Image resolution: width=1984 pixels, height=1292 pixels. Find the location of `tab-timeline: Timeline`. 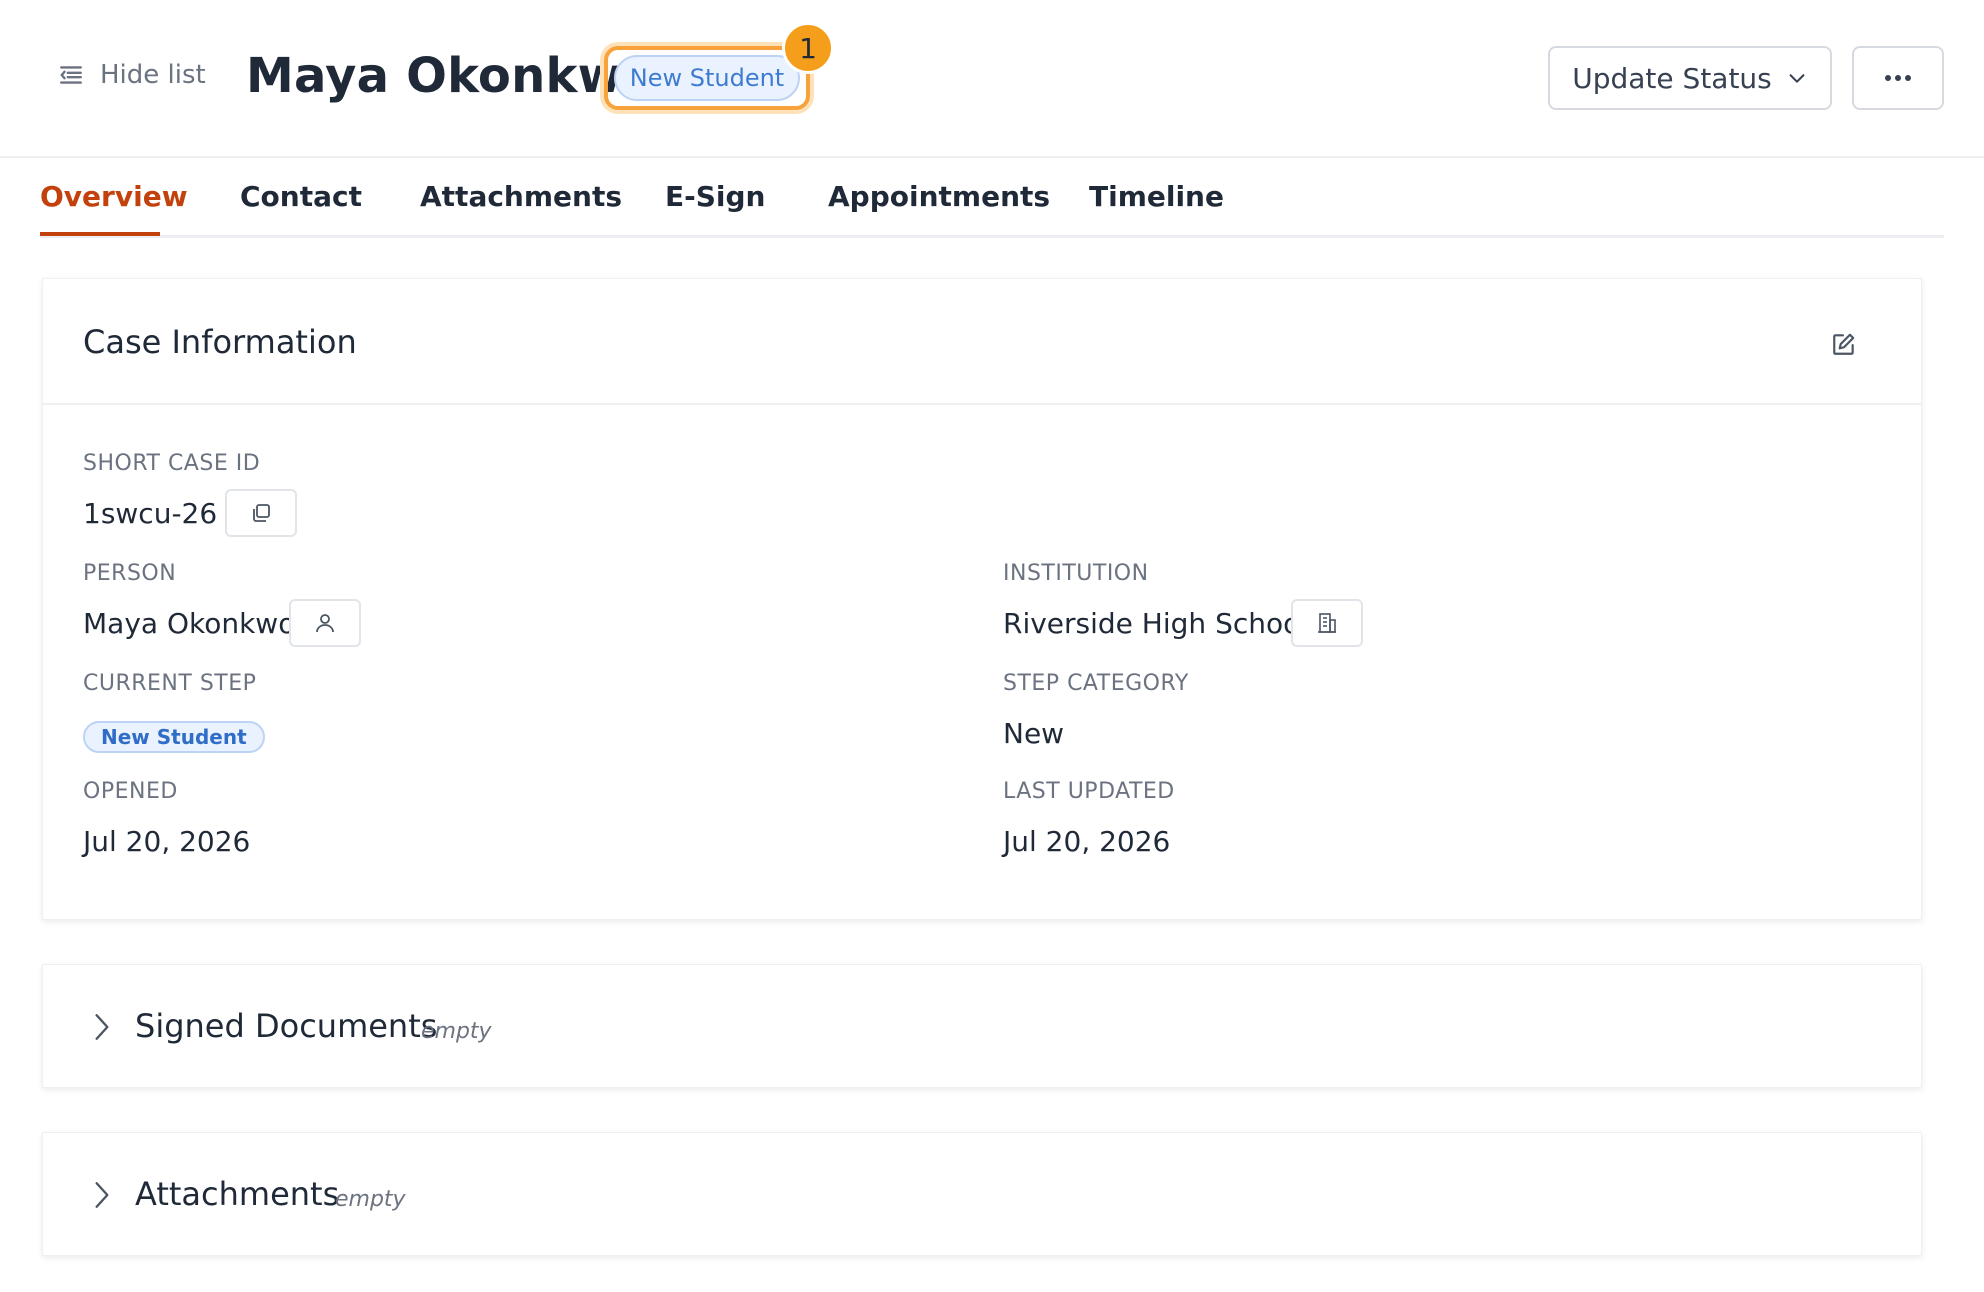

tab-timeline: Timeline is located at coordinates (1156, 196).